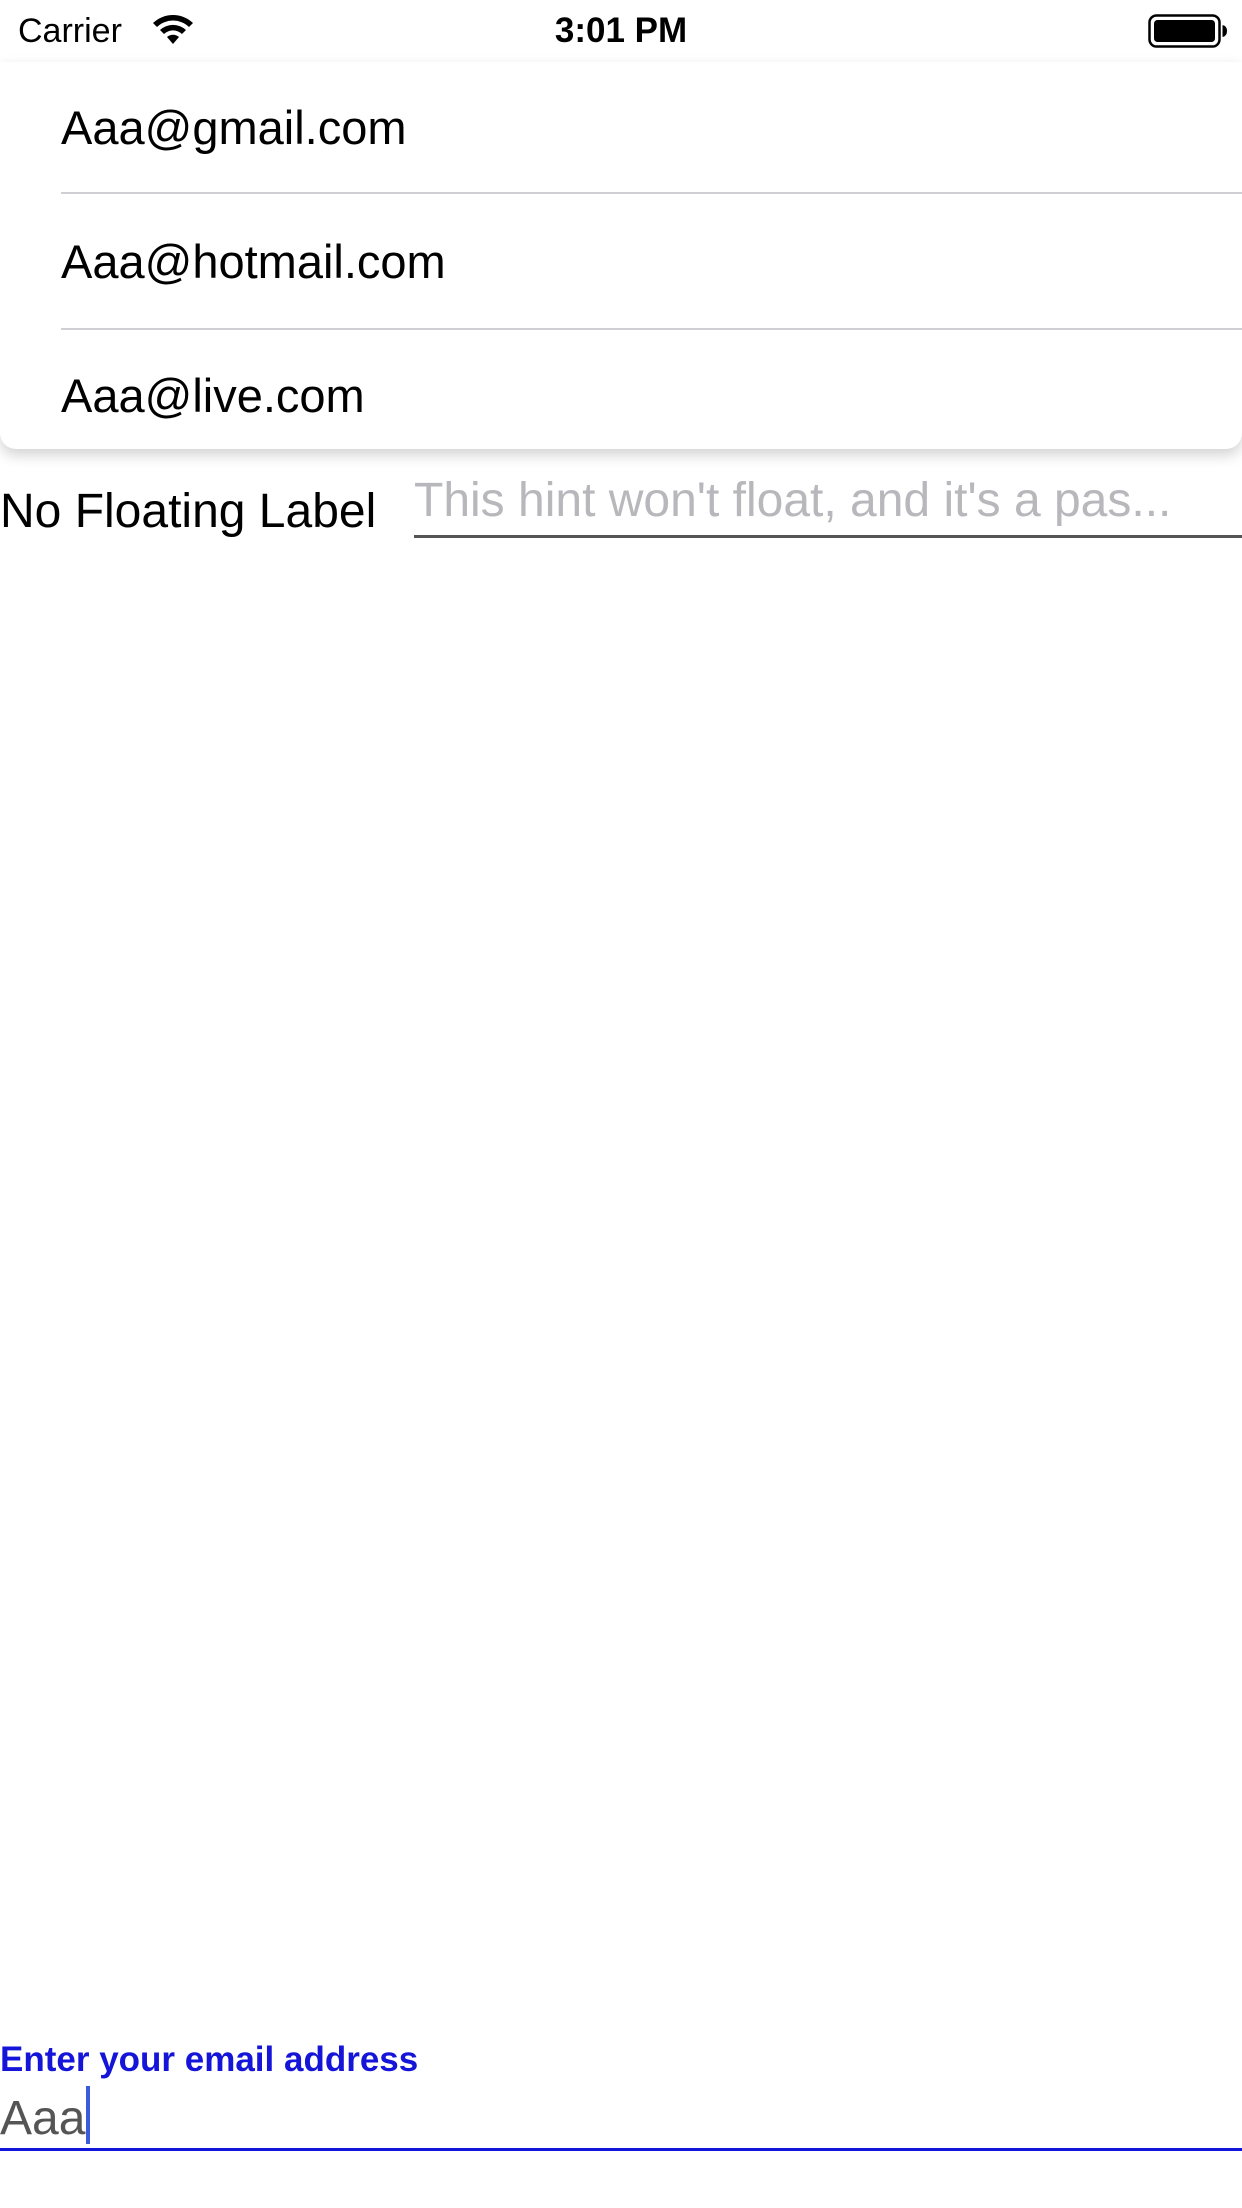 Image resolution: width=1242 pixels, height=2208 pixels. I want to click on battery-icon, so click(1187, 31).